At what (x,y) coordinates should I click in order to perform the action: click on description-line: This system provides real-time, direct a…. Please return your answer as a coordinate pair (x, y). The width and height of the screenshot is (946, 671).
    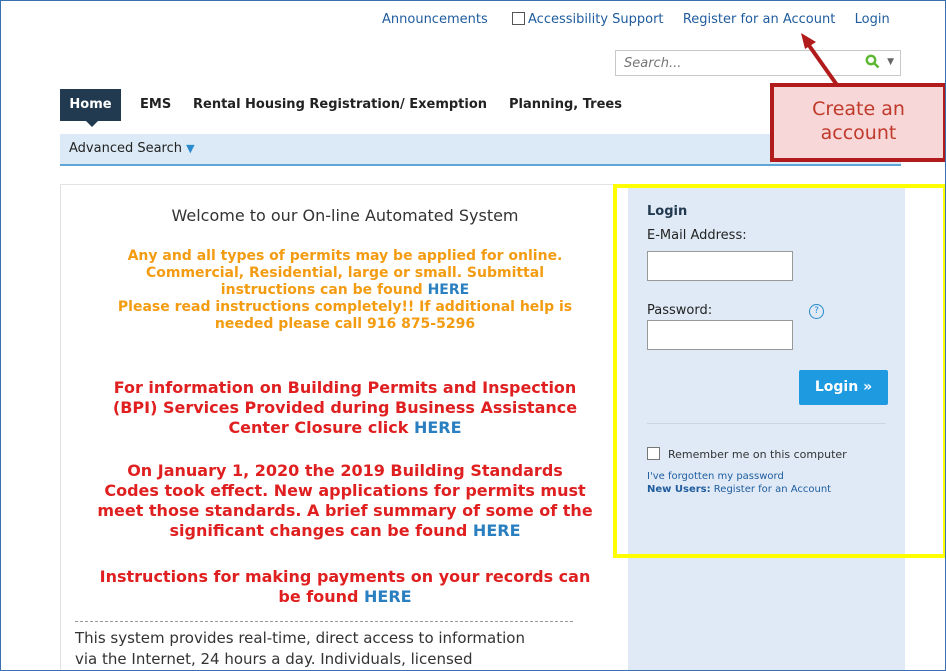
    Looking at the image, I should click on (300, 638).